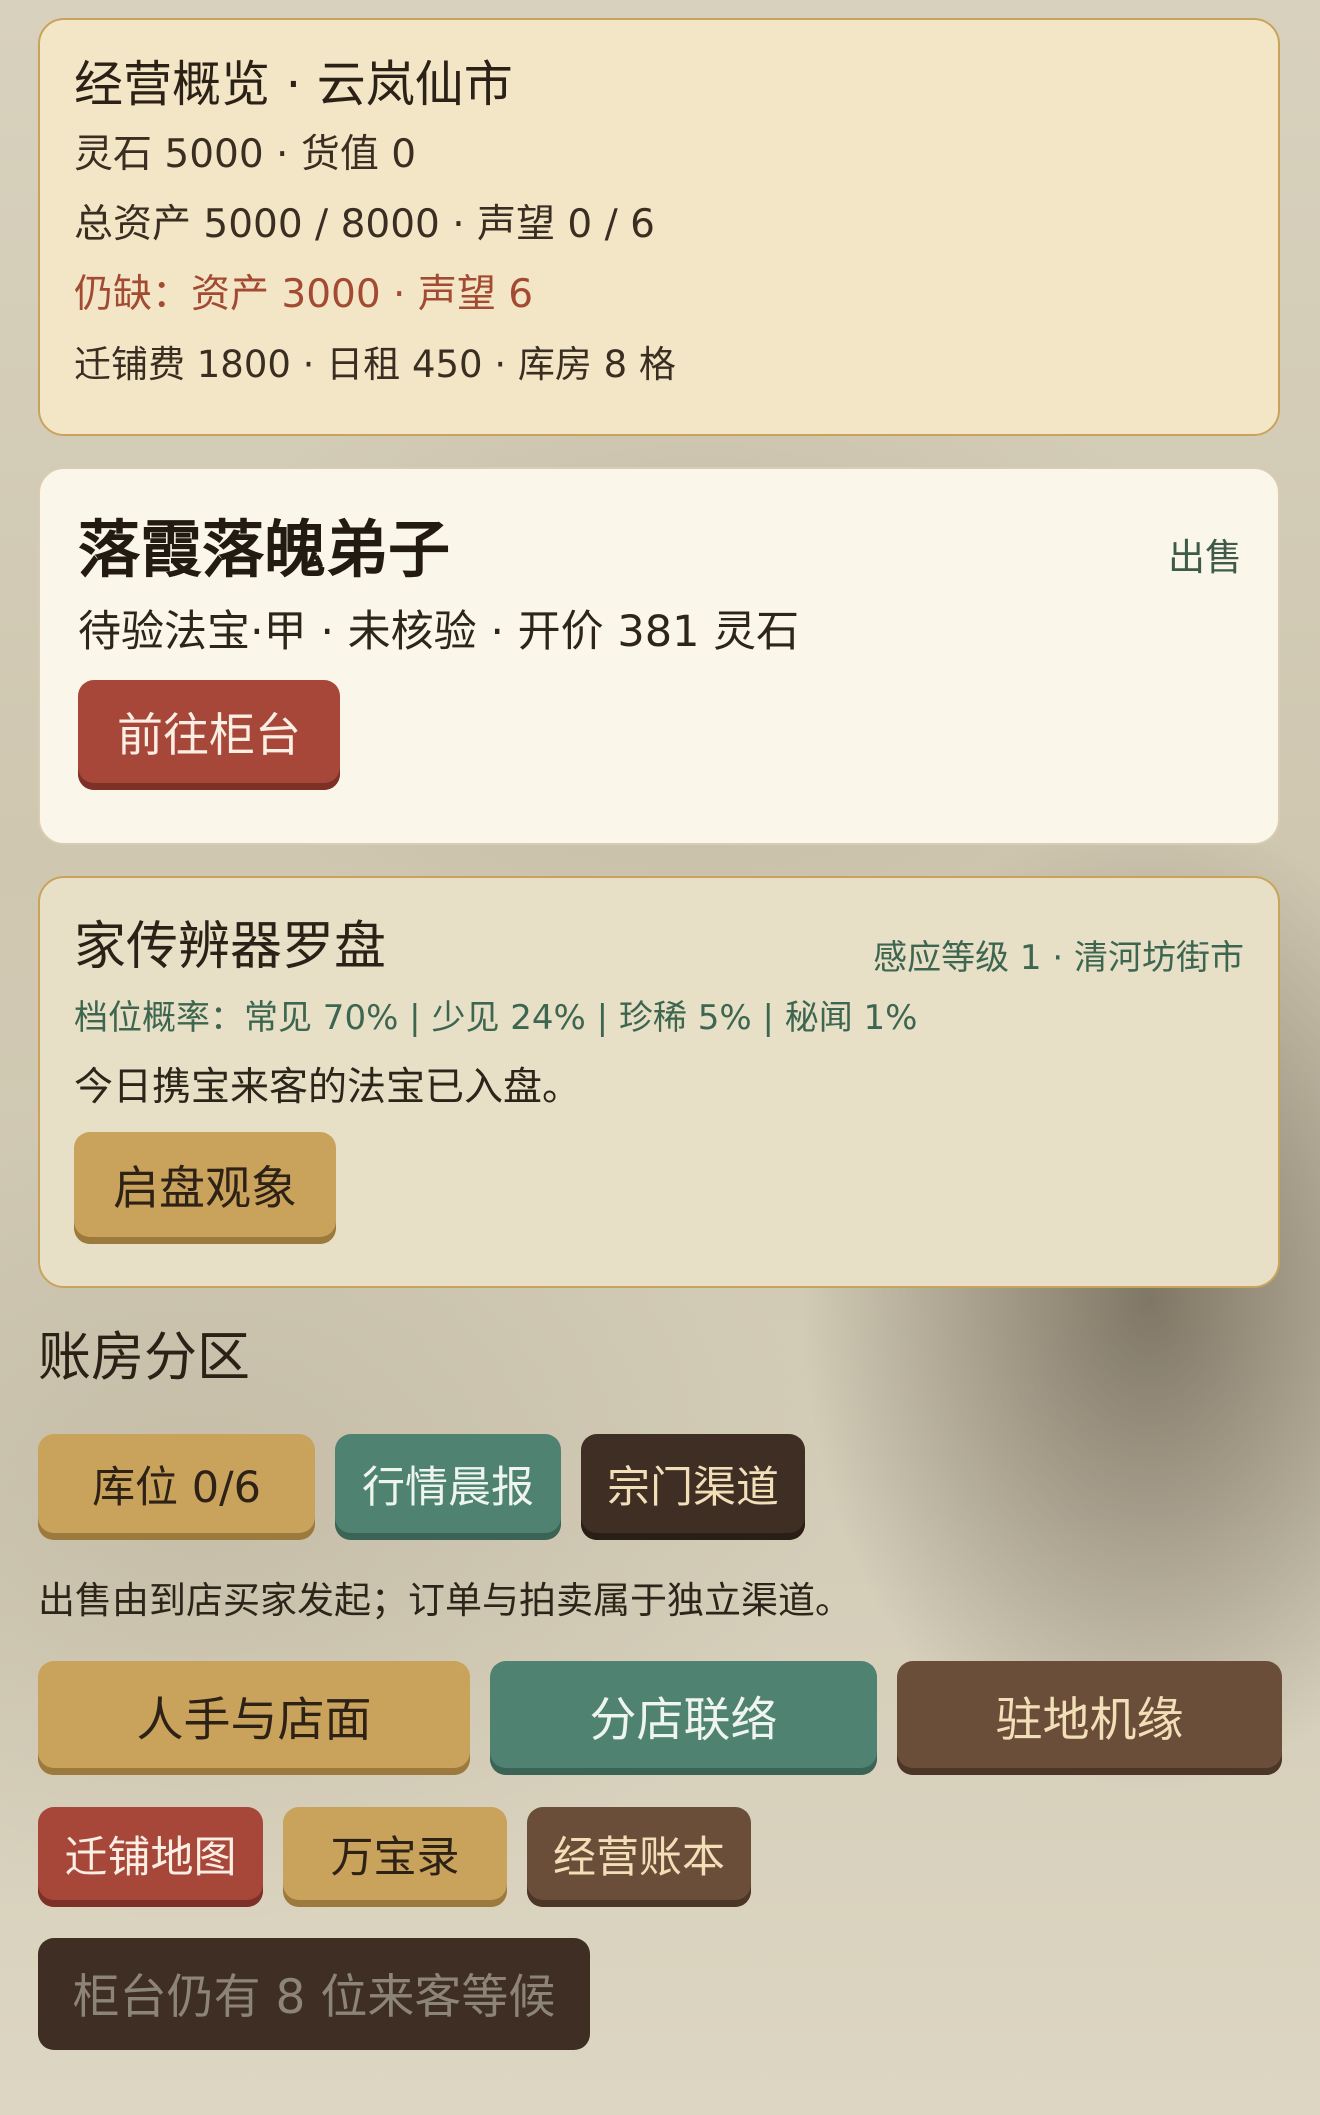  I want to click on staff-and-shop-button: 人手与店面, so click(254, 1718).